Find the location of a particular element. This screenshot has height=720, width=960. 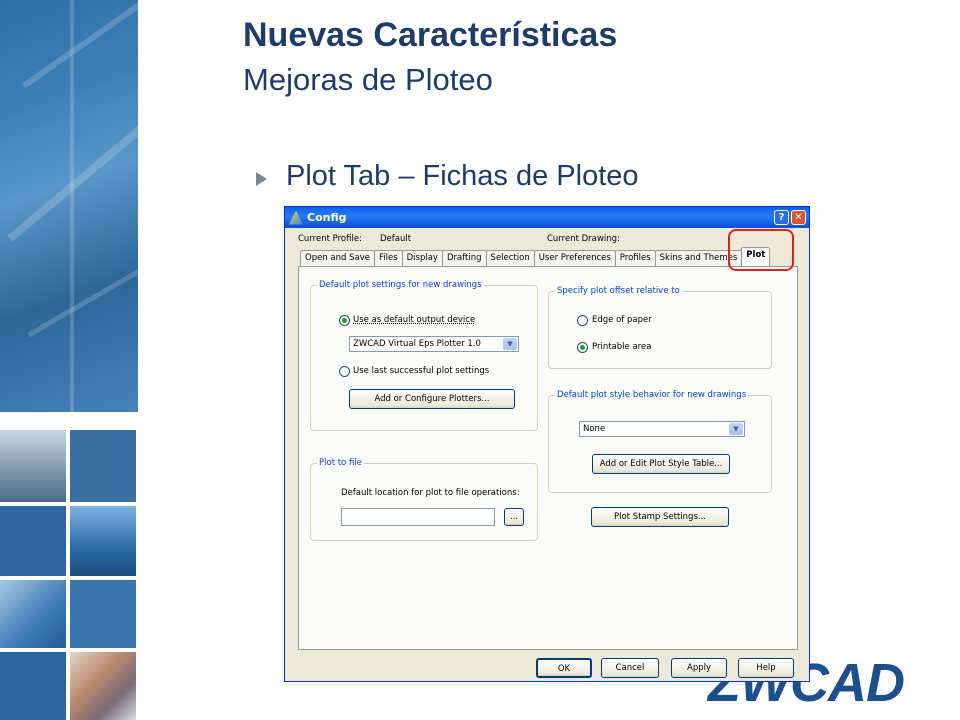

plot-tab-highlight is located at coordinates (761, 250).